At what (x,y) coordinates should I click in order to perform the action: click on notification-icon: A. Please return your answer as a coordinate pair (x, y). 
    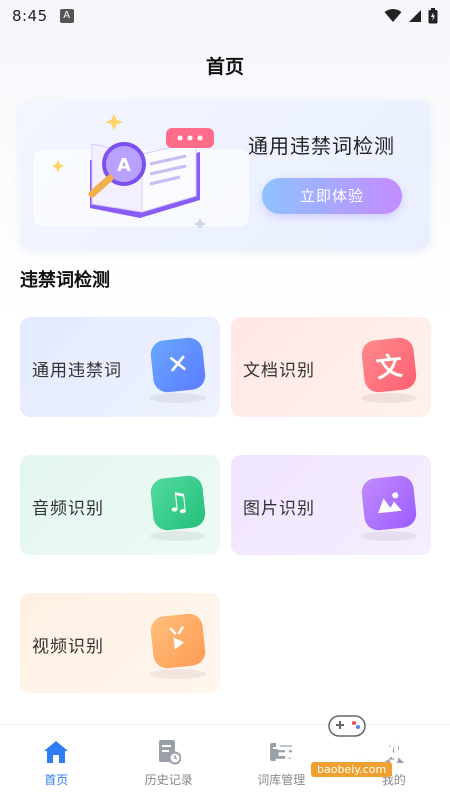
    Looking at the image, I should click on (66, 16).